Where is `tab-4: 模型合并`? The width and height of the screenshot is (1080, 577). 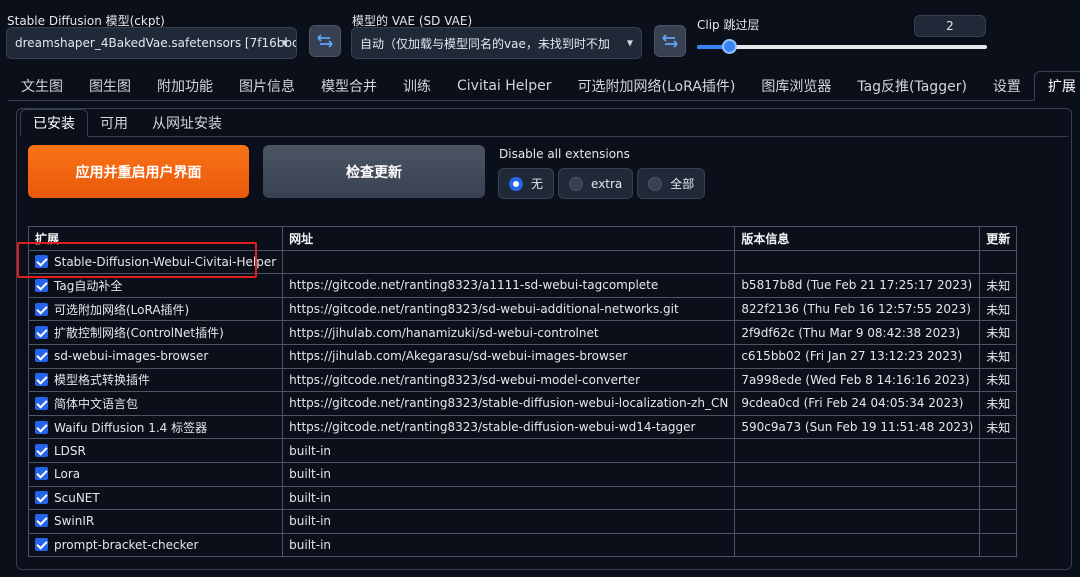 tab-4: 模型合并 is located at coordinates (349, 86).